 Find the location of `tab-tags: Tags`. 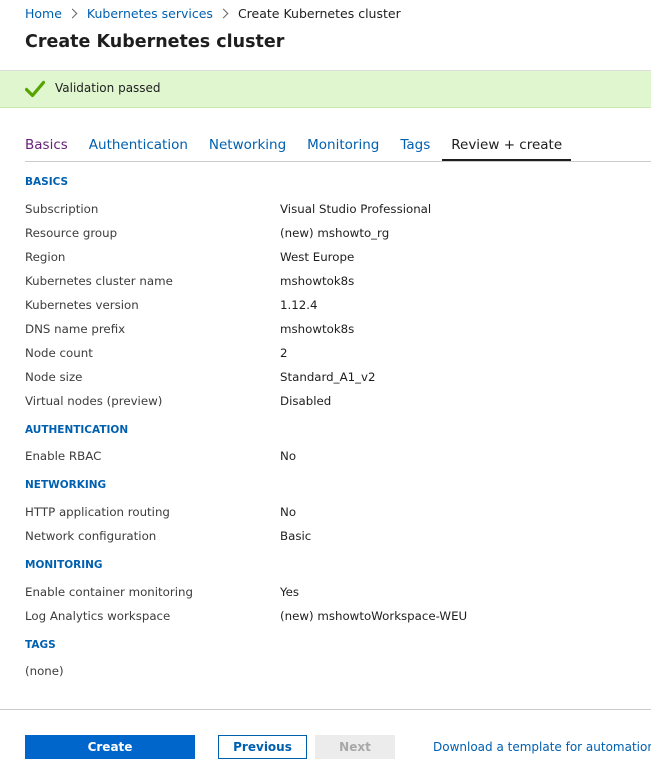

tab-tags: Tags is located at coordinates (415, 148).